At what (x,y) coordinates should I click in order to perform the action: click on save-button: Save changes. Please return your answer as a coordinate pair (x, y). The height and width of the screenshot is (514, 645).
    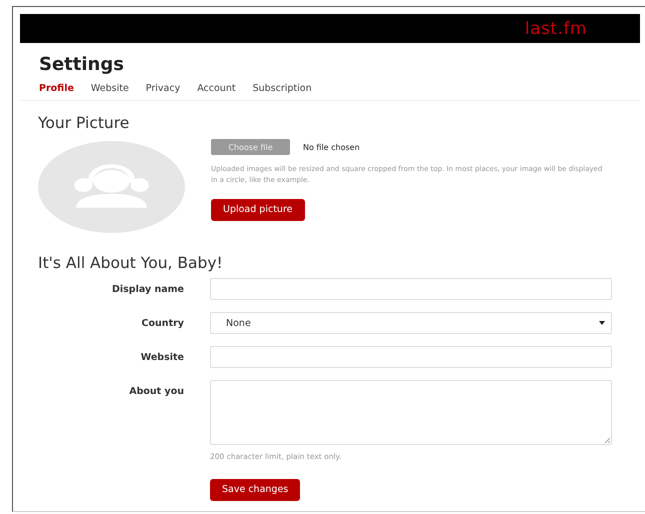
    Looking at the image, I should click on (255, 489).